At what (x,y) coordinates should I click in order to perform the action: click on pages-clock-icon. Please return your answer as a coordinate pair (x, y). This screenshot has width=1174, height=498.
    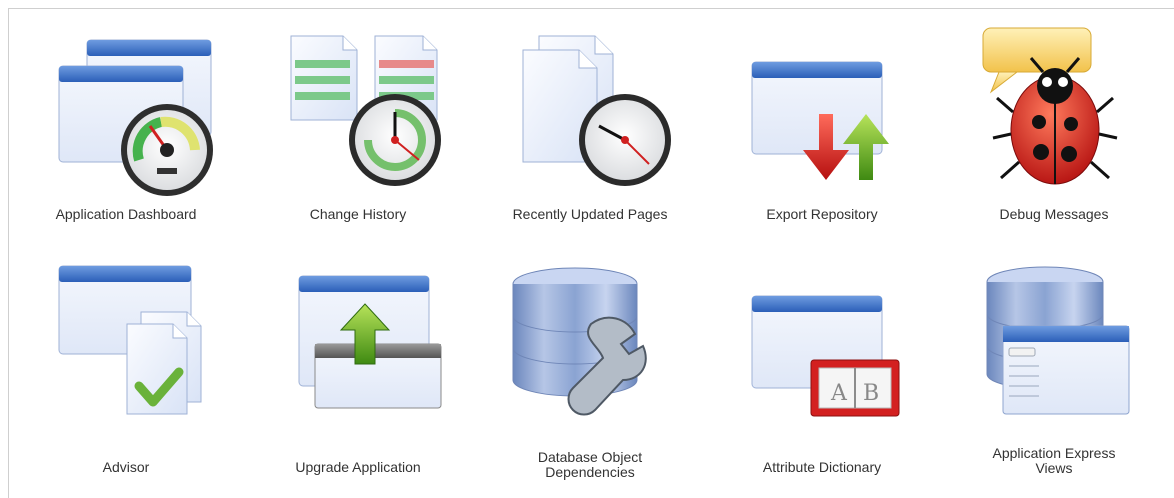
    Looking at the image, I should click on (596, 110).